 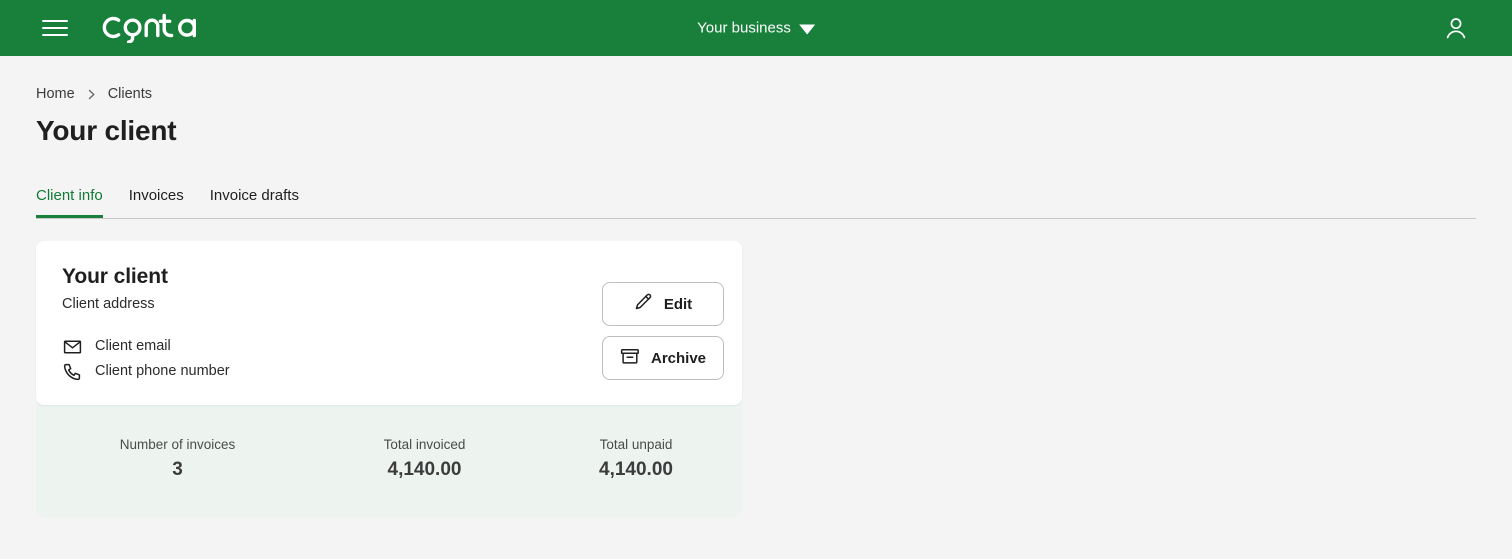 I want to click on tabs-container: Client info Invoices Invoice drafts, so click(x=756, y=203).